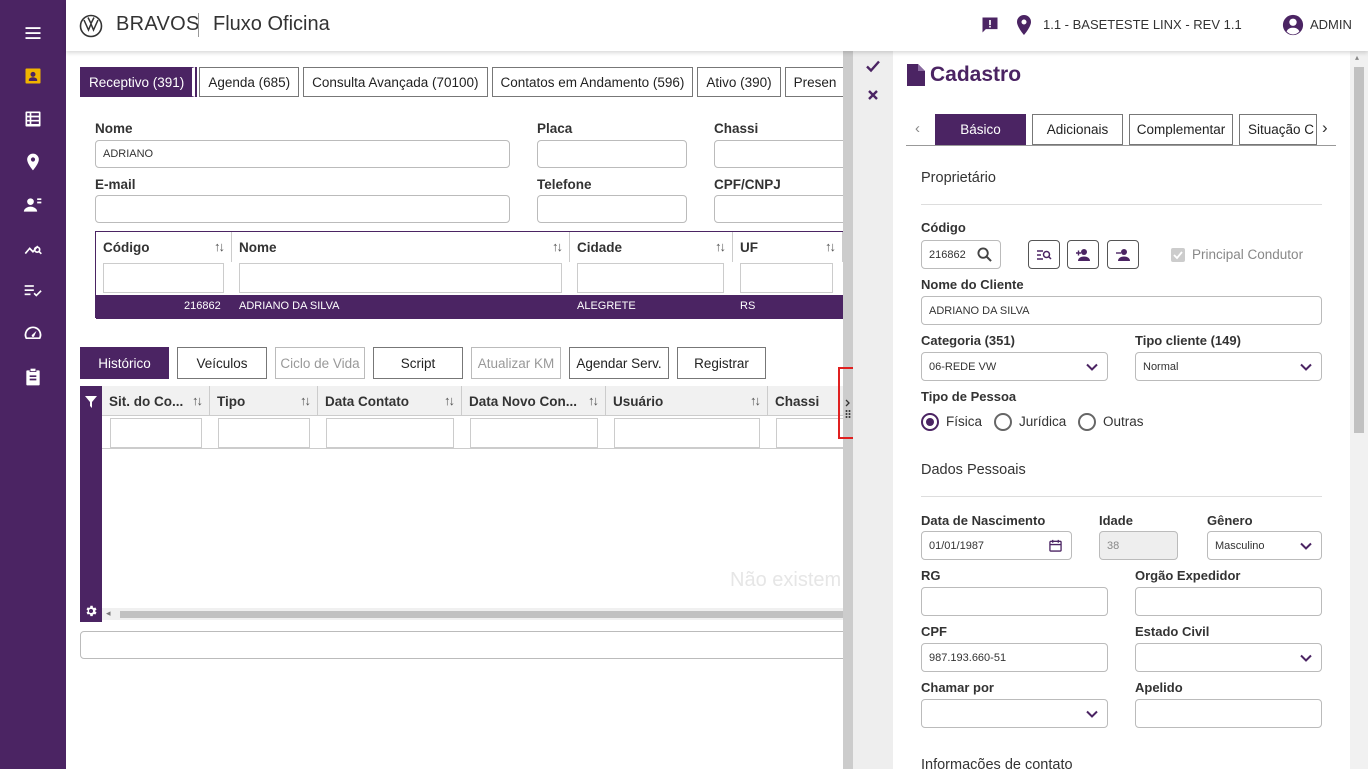 The image size is (1368, 769). What do you see at coordinates (33, 119) in the screenshot?
I see `list-icon` at bounding box center [33, 119].